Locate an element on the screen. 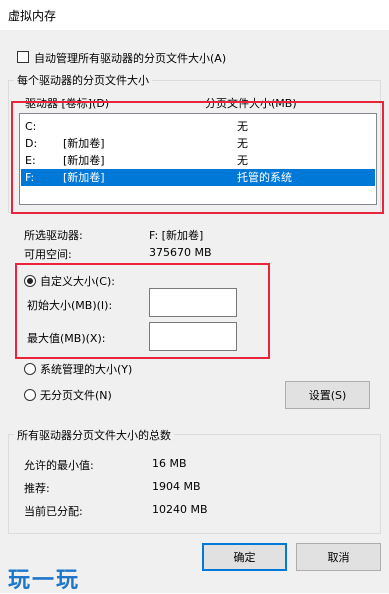 This screenshot has width=389, height=594. selected-drive-label: 所选驱动器: is located at coordinates (53, 235).